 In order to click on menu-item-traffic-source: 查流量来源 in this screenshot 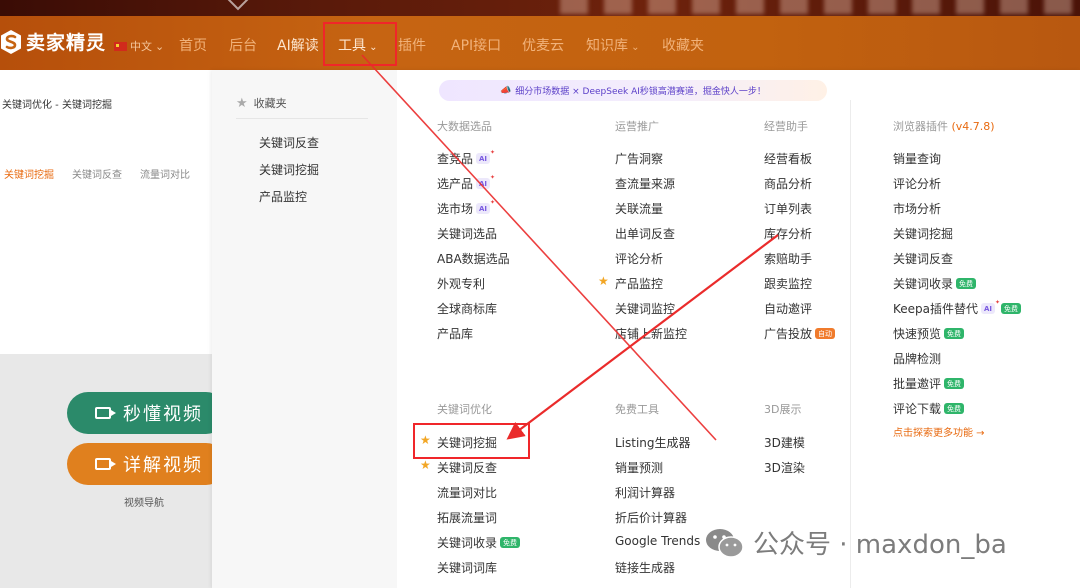, I will do `click(645, 183)`.